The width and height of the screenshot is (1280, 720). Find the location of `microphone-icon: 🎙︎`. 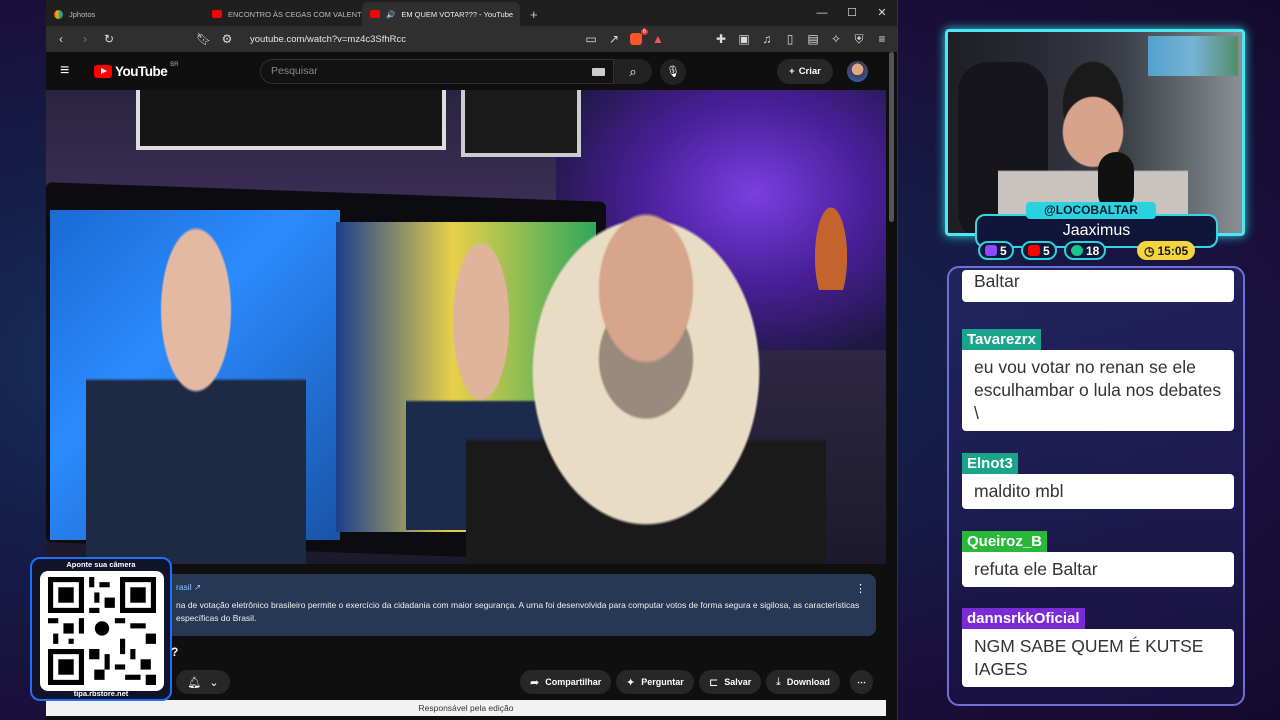

microphone-icon: 🎙︎ is located at coordinates (673, 72).